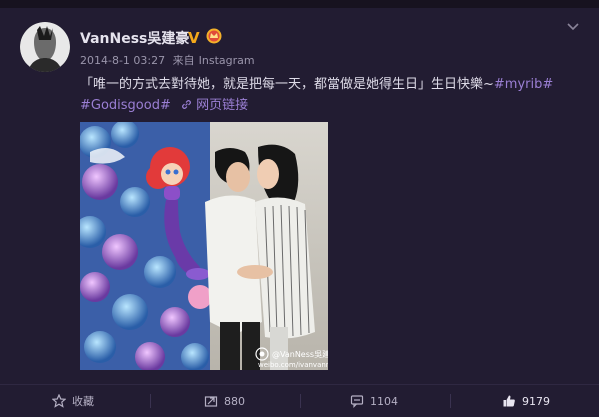 The height and width of the screenshot is (417, 599). Describe the element at coordinates (293, 365) in the screenshot. I see `watermark-url: weibo.com/ivanvanness` at that location.